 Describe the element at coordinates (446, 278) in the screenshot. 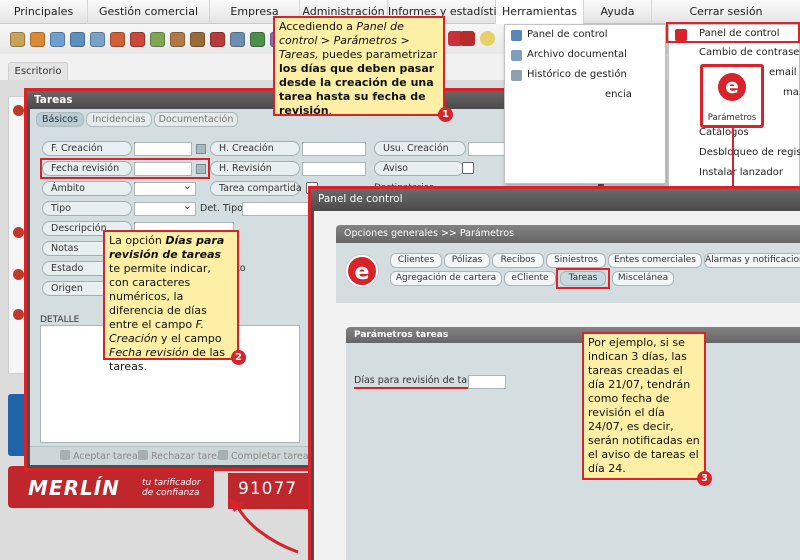

I see `tab-agregacion-cartera: Agregación de cartera` at that location.